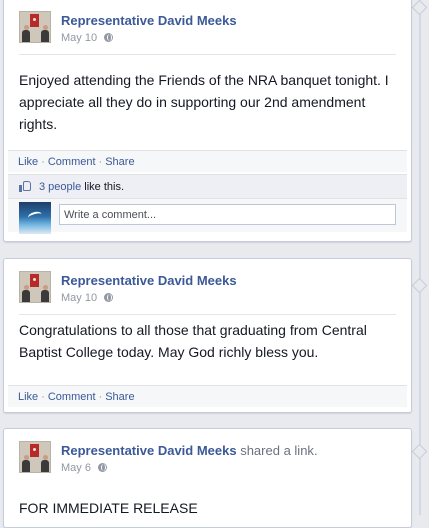 The height and width of the screenshot is (528, 429). Describe the element at coordinates (207, 186) in the screenshot. I see `likes-summary: 3 people like this.` at that location.